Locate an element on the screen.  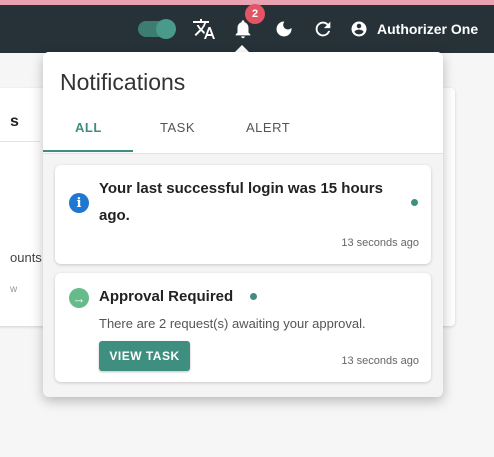
translate-button is located at coordinates (204, 29).